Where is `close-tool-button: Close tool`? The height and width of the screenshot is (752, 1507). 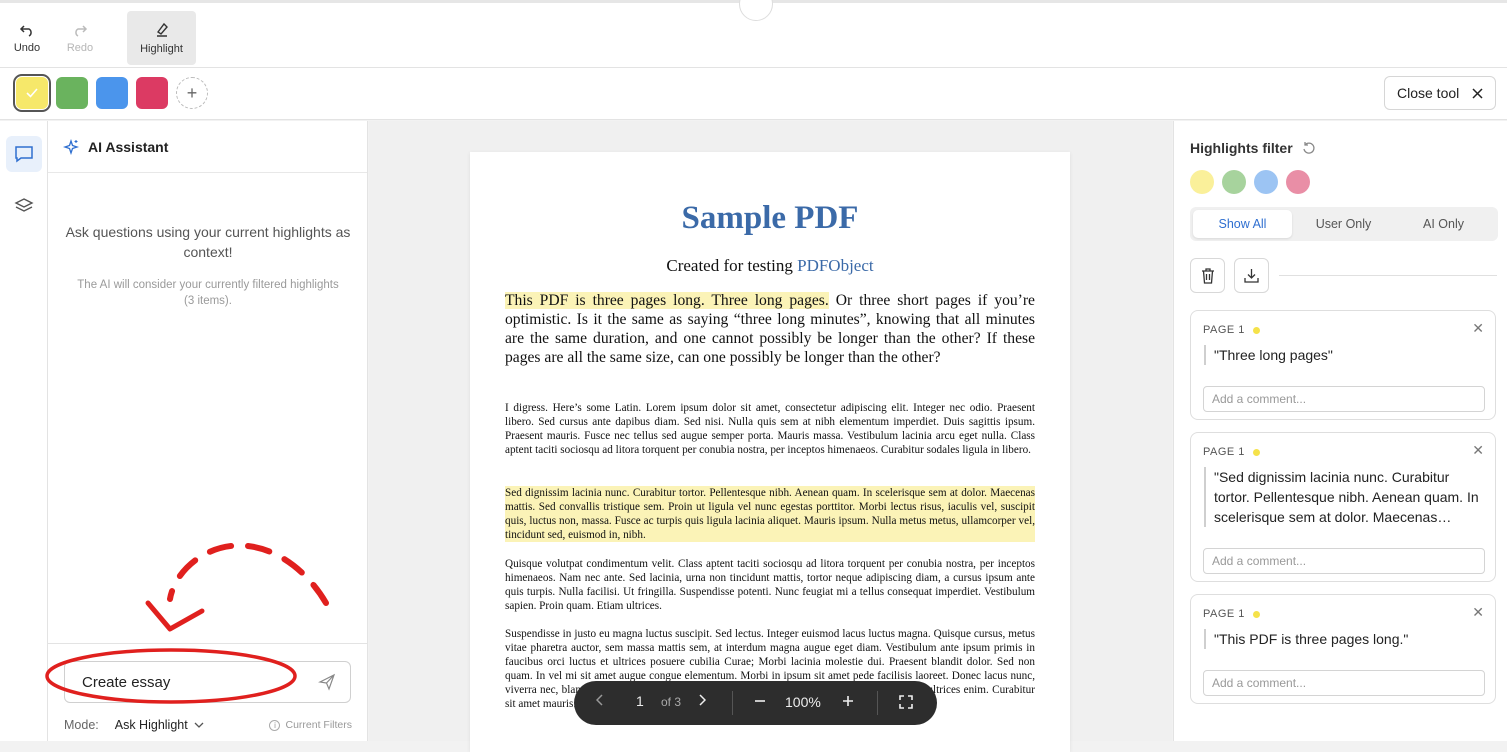
close-tool-button: Close tool is located at coordinates (1440, 93).